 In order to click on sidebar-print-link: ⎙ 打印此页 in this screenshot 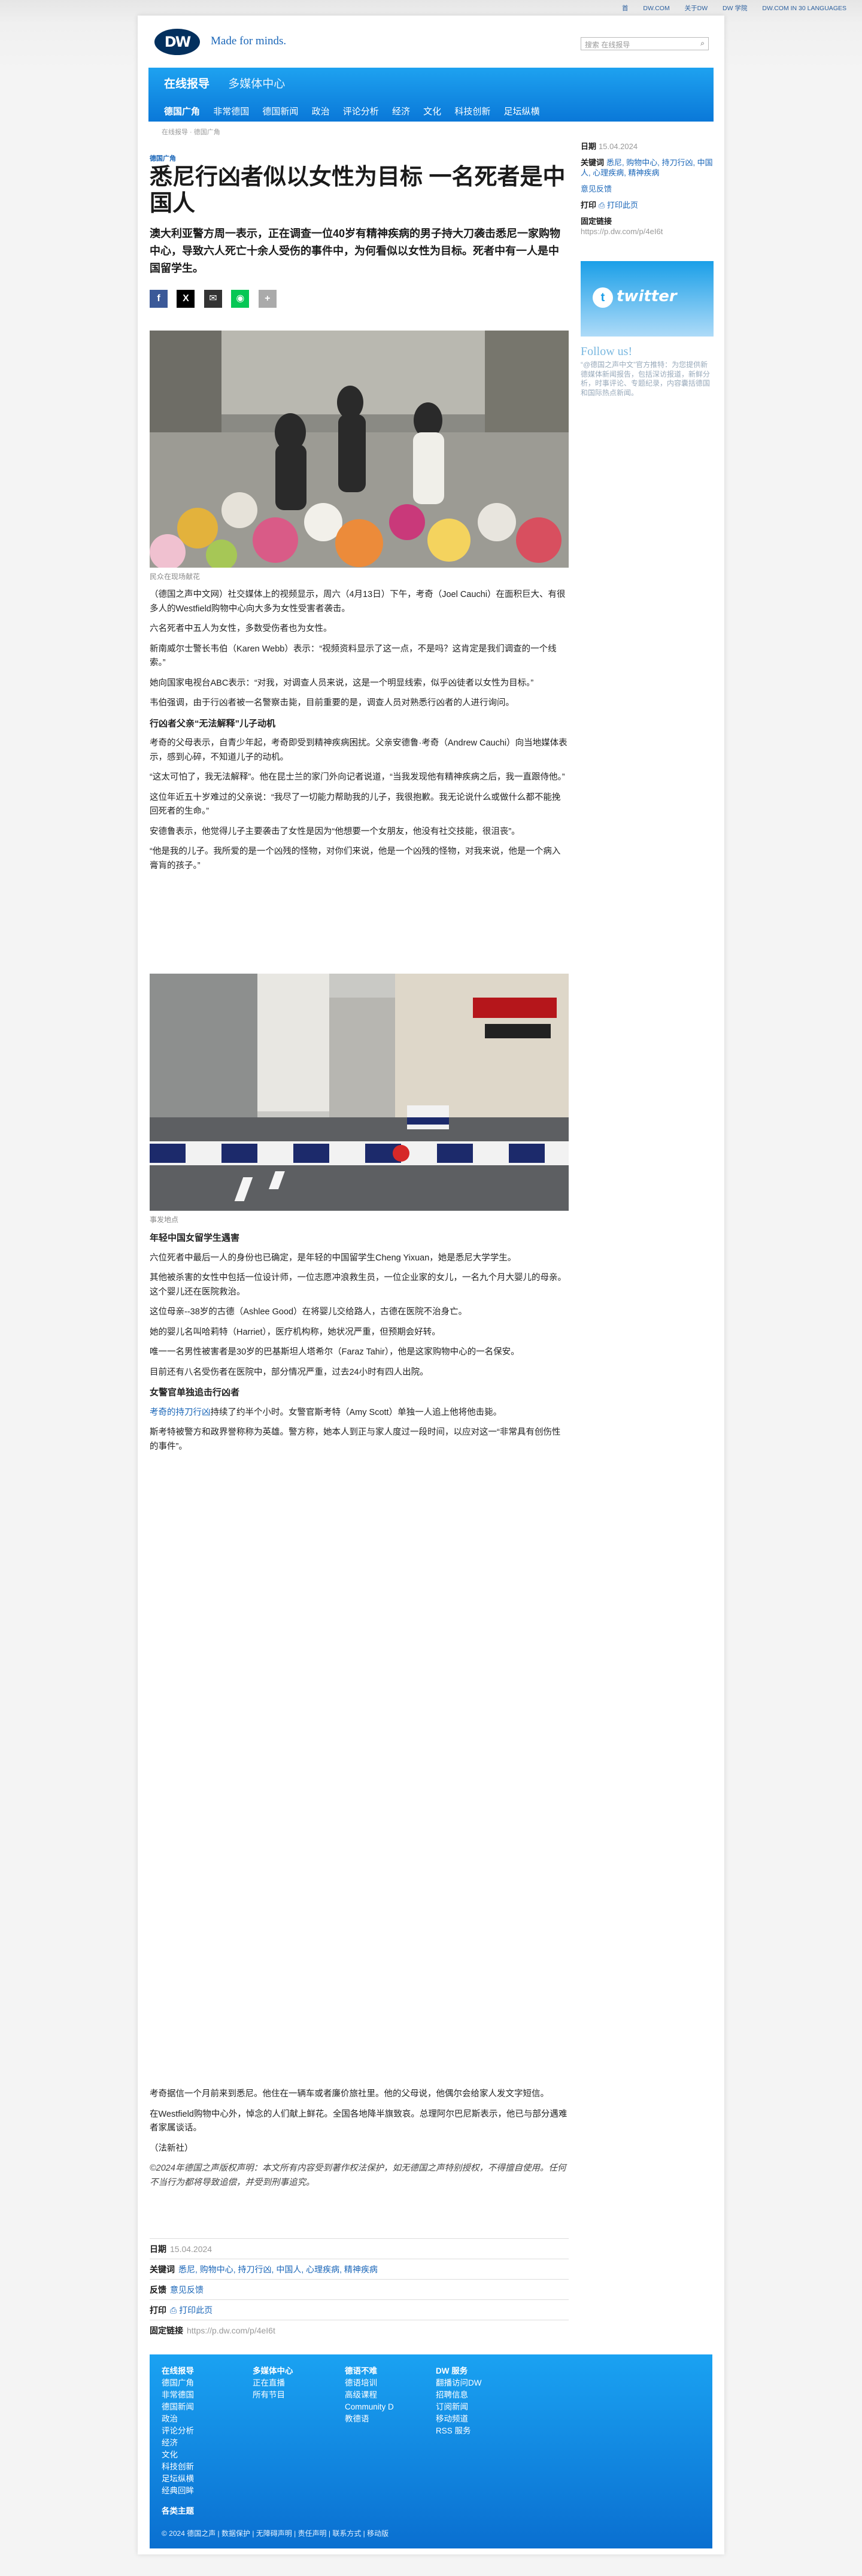, I will do `click(618, 205)`.